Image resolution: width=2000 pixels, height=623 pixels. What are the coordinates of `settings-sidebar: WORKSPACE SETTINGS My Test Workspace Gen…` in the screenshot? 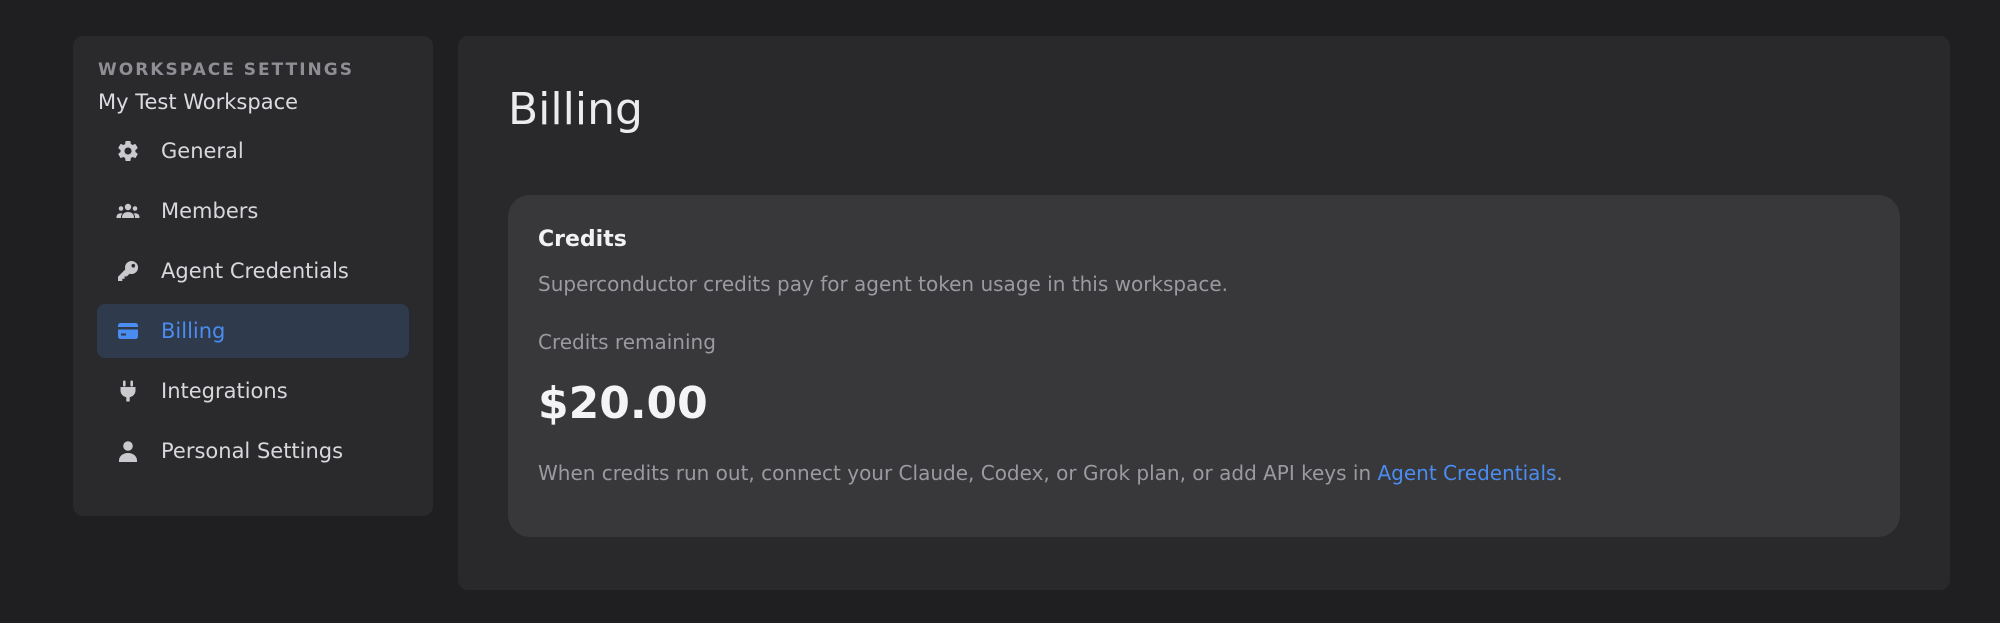 It's located at (253, 276).